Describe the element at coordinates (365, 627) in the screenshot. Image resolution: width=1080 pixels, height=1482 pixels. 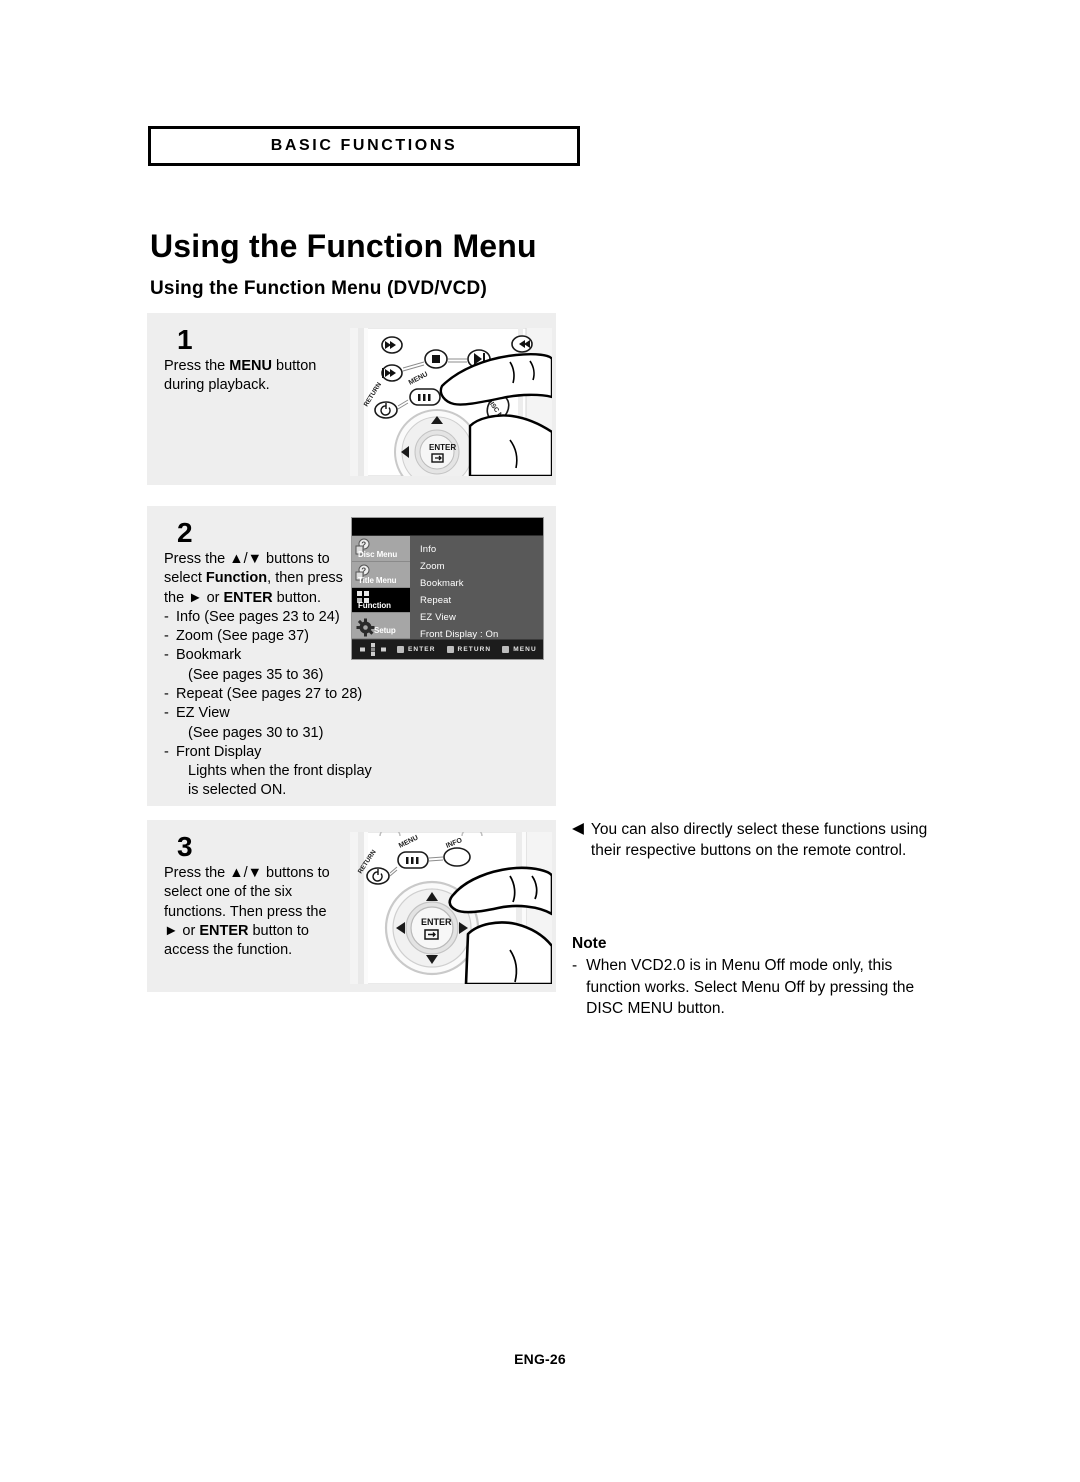
I see `gear-icon` at that location.